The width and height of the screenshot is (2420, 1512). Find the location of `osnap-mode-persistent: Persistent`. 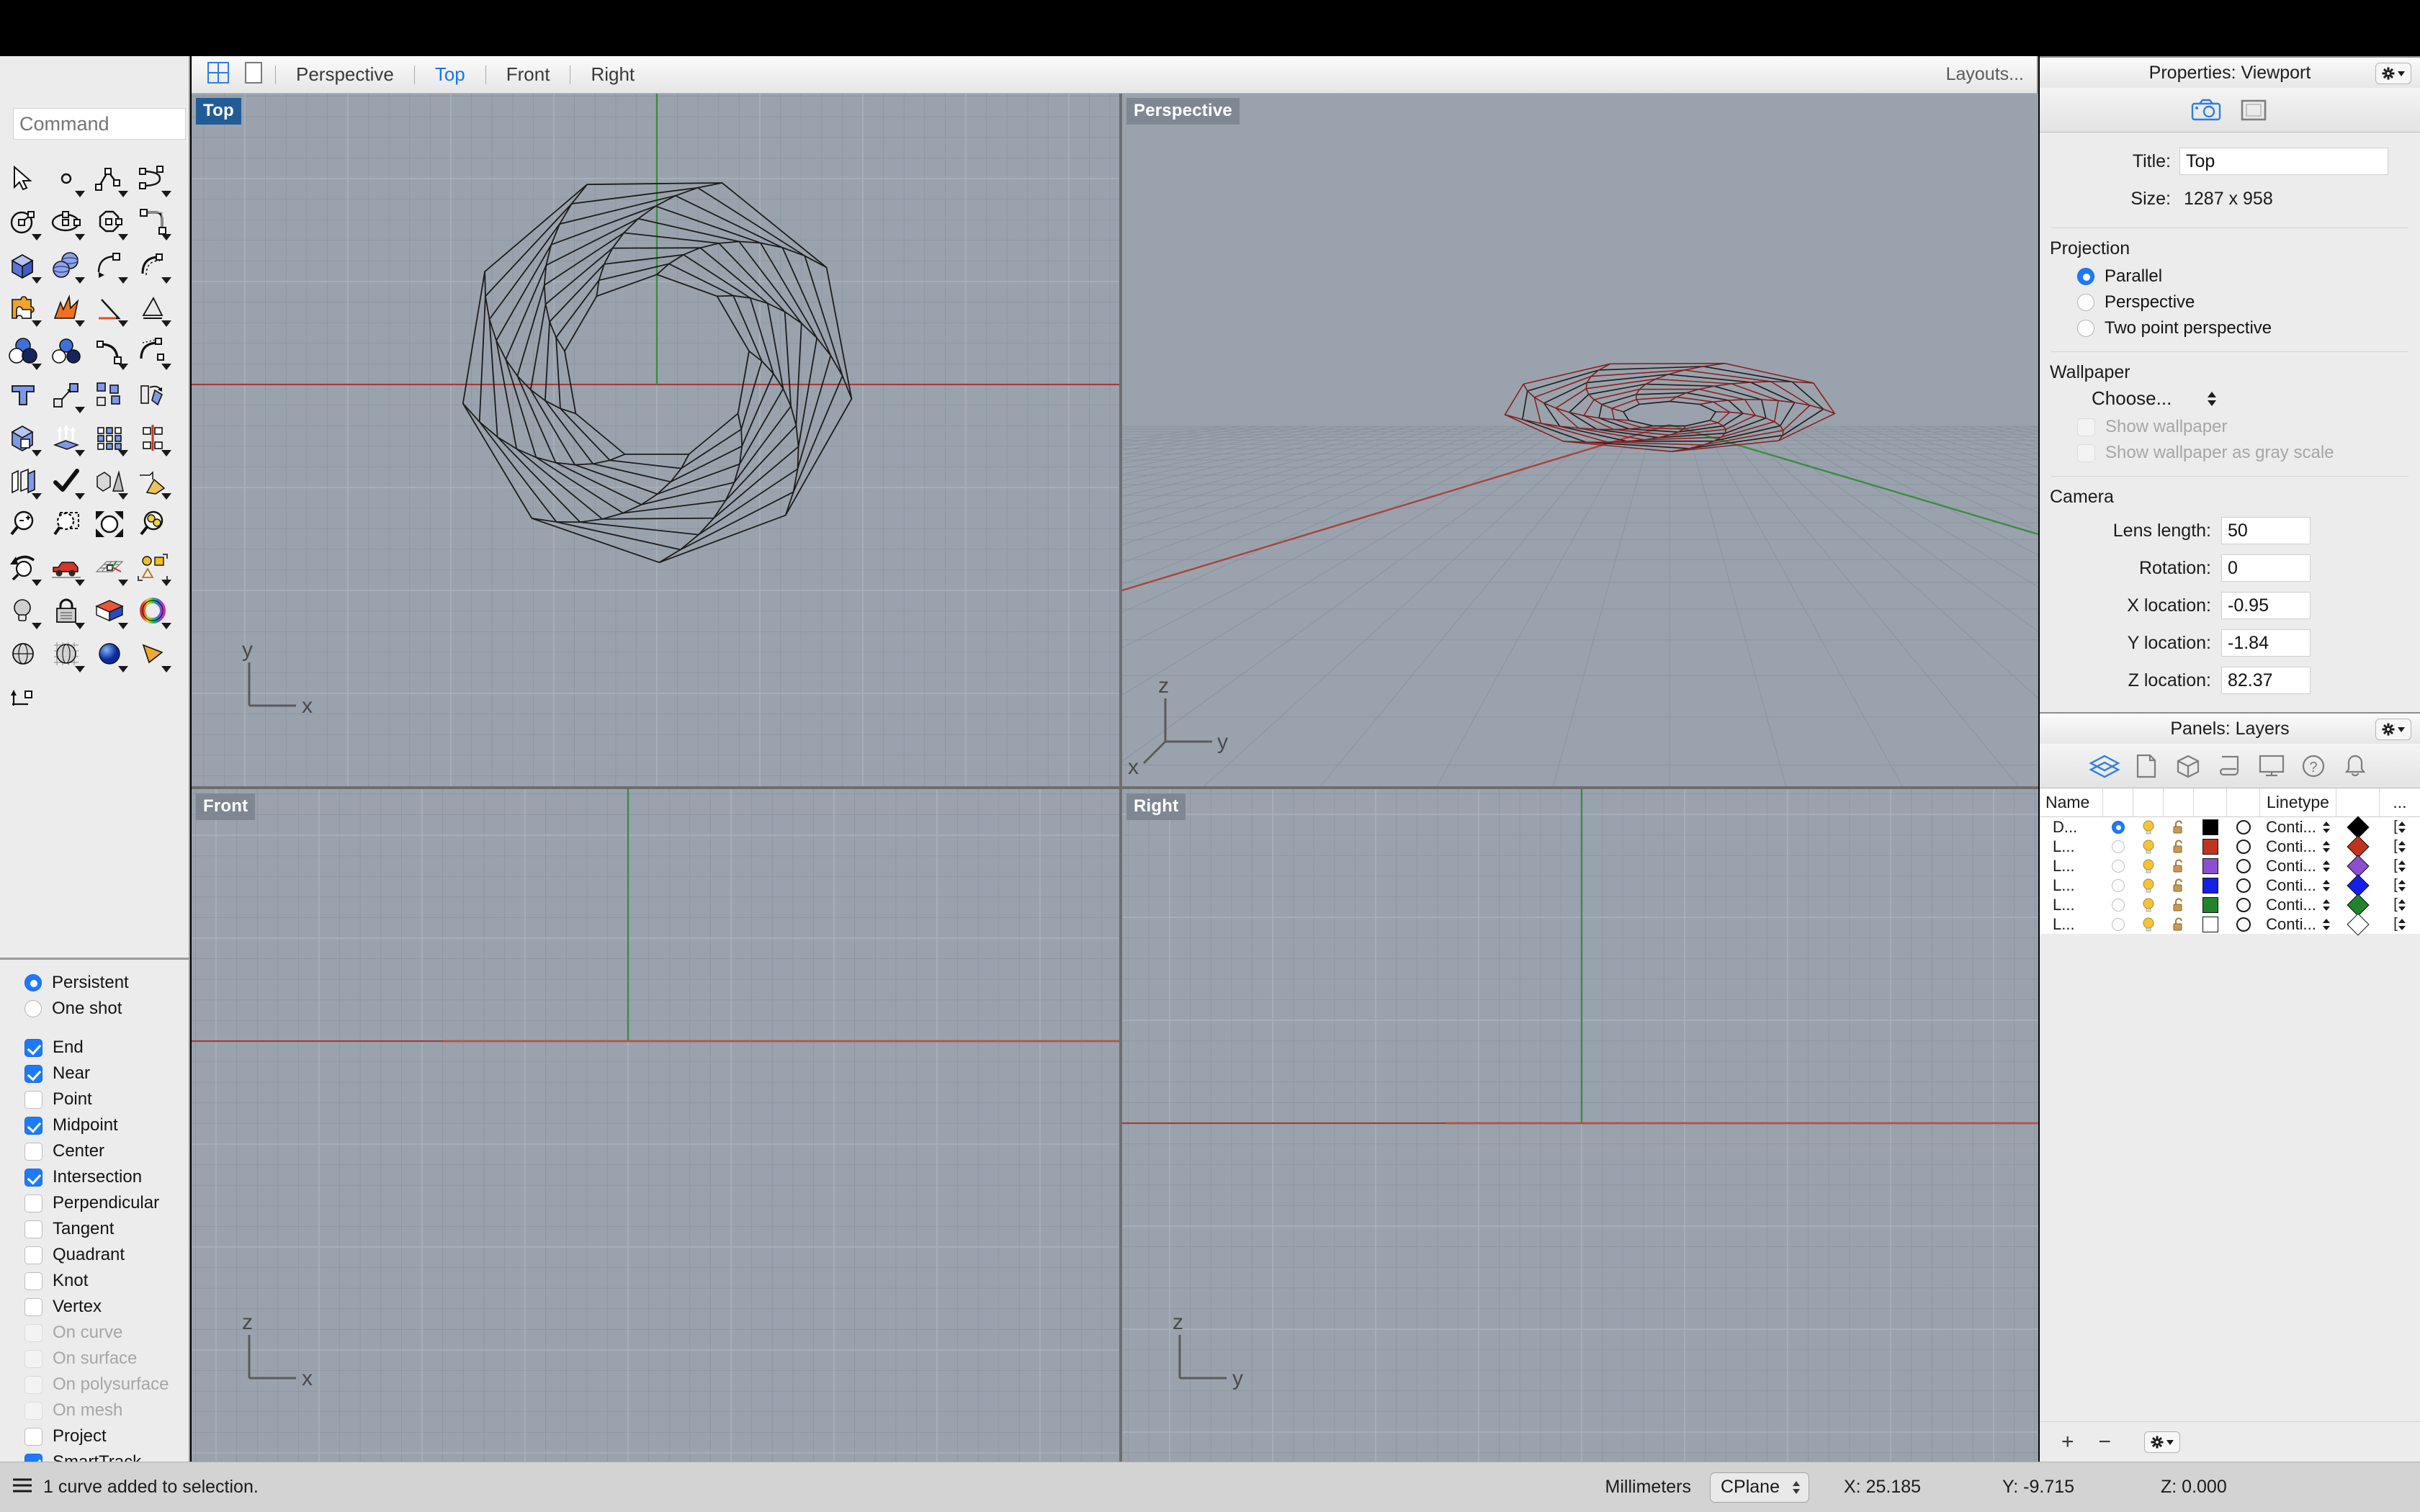

osnap-mode-persistent: Persistent is located at coordinates (106, 983).